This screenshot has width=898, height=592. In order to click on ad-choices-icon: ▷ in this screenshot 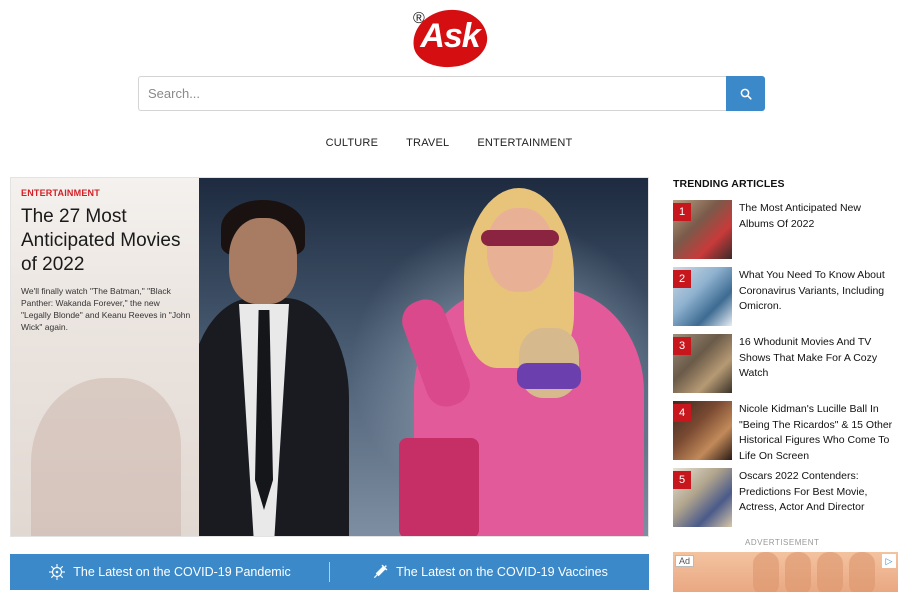, I will do `click(889, 561)`.